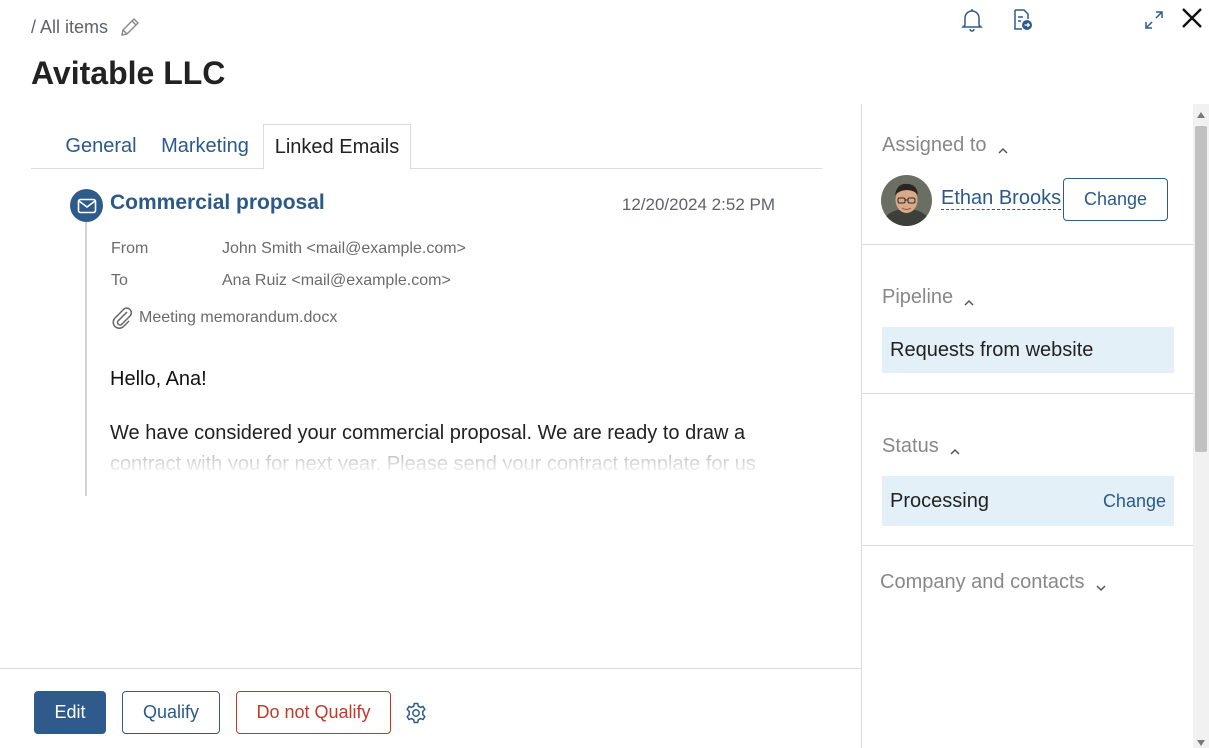  What do you see at coordinates (86, 205) in the screenshot?
I see `envelope-icon` at bounding box center [86, 205].